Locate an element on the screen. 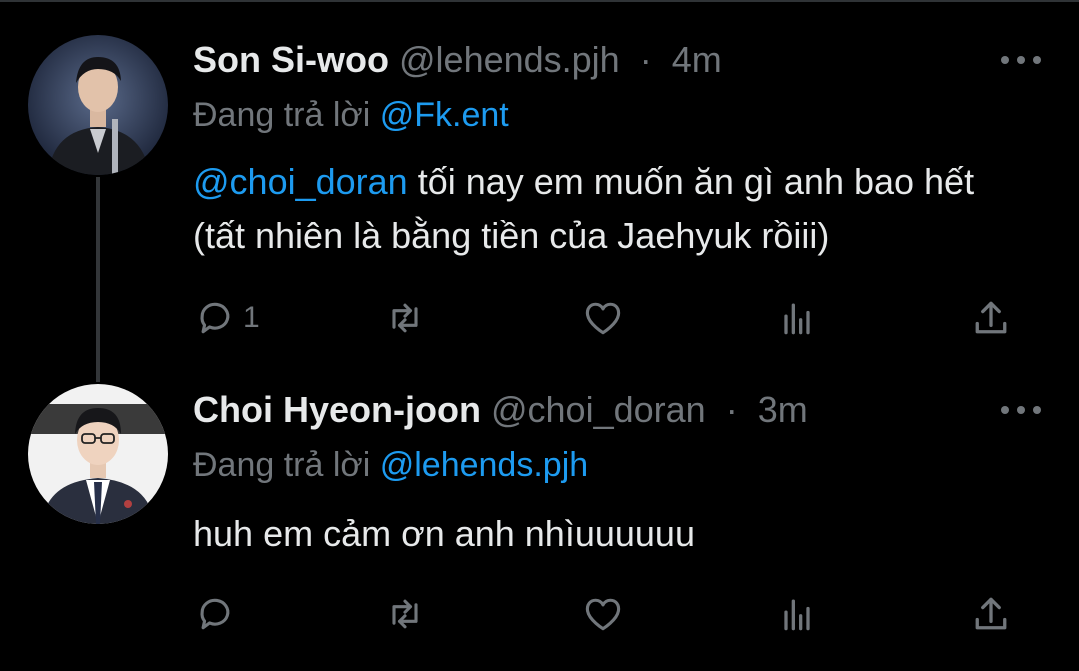 Image resolution: width=1079 pixels, height=671 pixels. tweet-actions: 1 is located at coordinates (608, 318).